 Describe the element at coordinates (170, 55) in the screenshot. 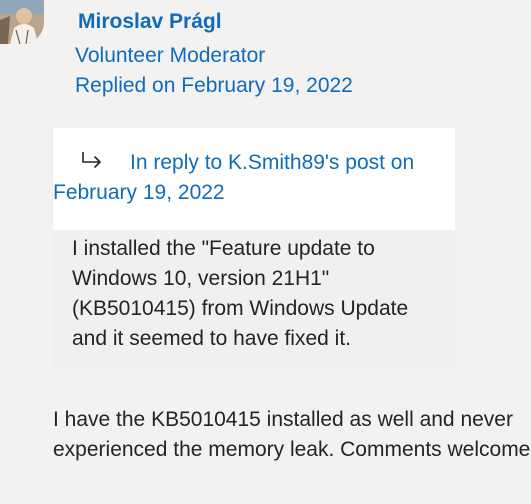

I see `author-role: Volunteer Moderator` at that location.